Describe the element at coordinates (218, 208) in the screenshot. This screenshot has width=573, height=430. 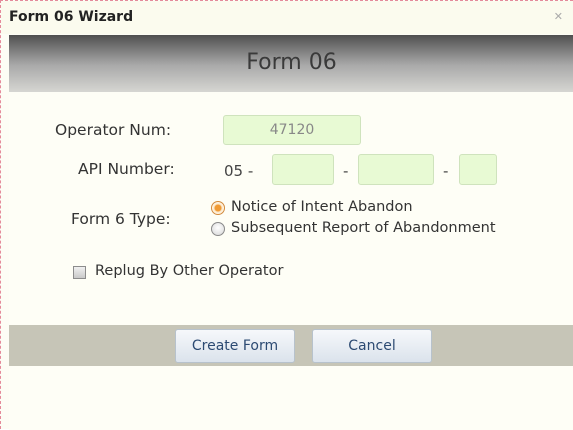
I see `radio-notice-of-intent-abandon` at that location.